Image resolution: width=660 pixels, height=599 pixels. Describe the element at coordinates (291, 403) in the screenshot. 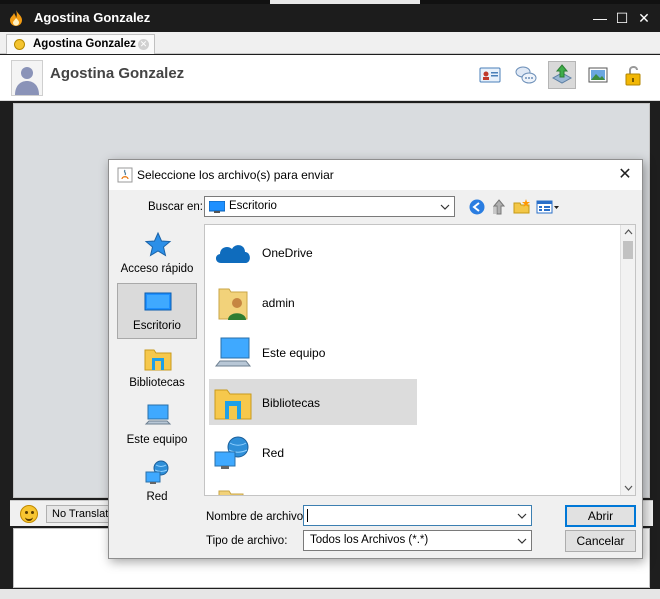

I see `file-name: Bibliotecas` at that location.